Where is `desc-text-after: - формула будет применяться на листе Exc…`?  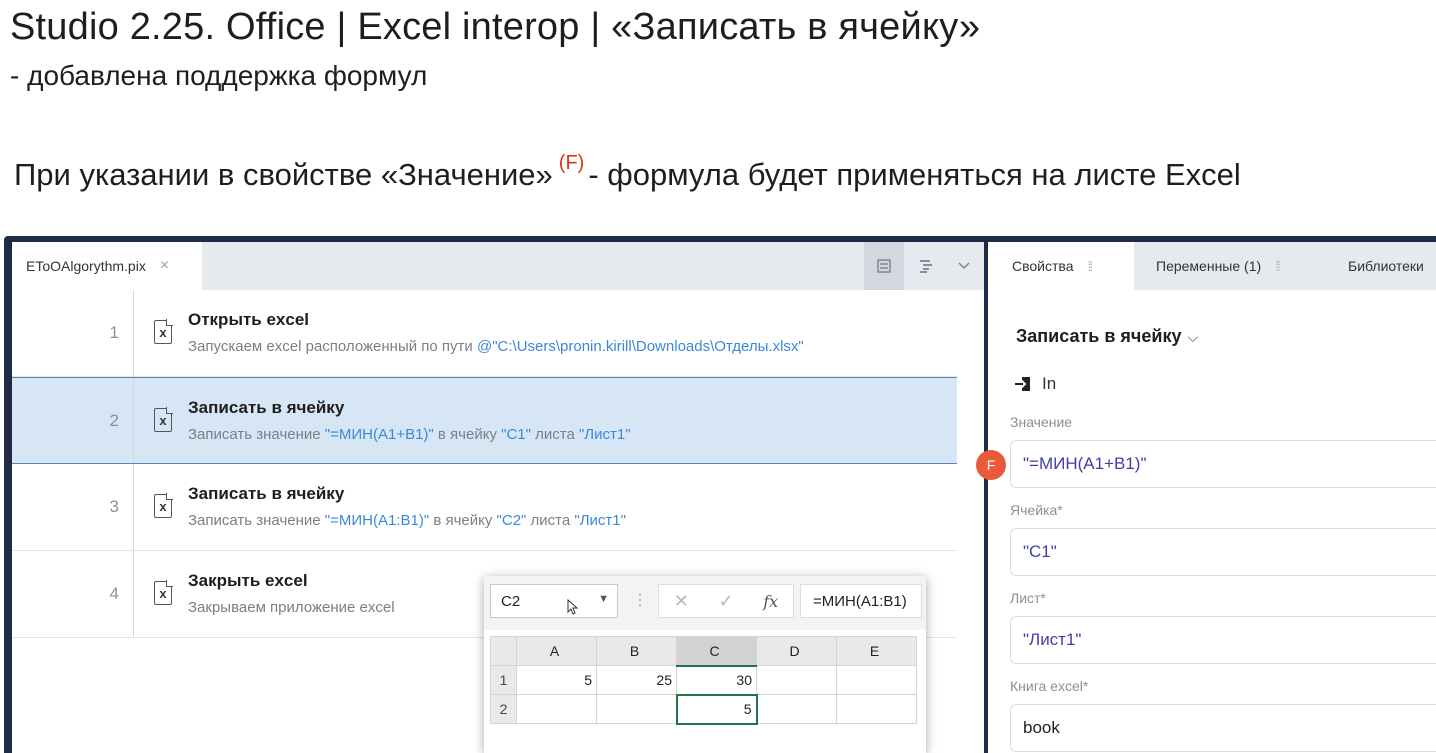 desc-text-after: - формула будет применяться на листе Exc… is located at coordinates (914, 174).